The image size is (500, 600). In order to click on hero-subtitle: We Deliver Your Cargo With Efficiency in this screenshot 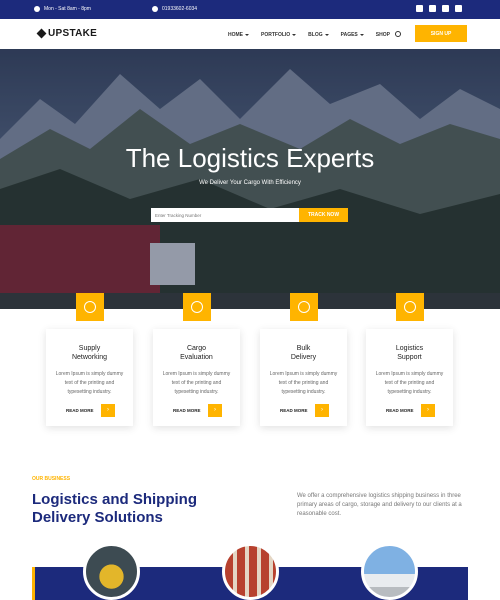, I will do `click(250, 183)`.